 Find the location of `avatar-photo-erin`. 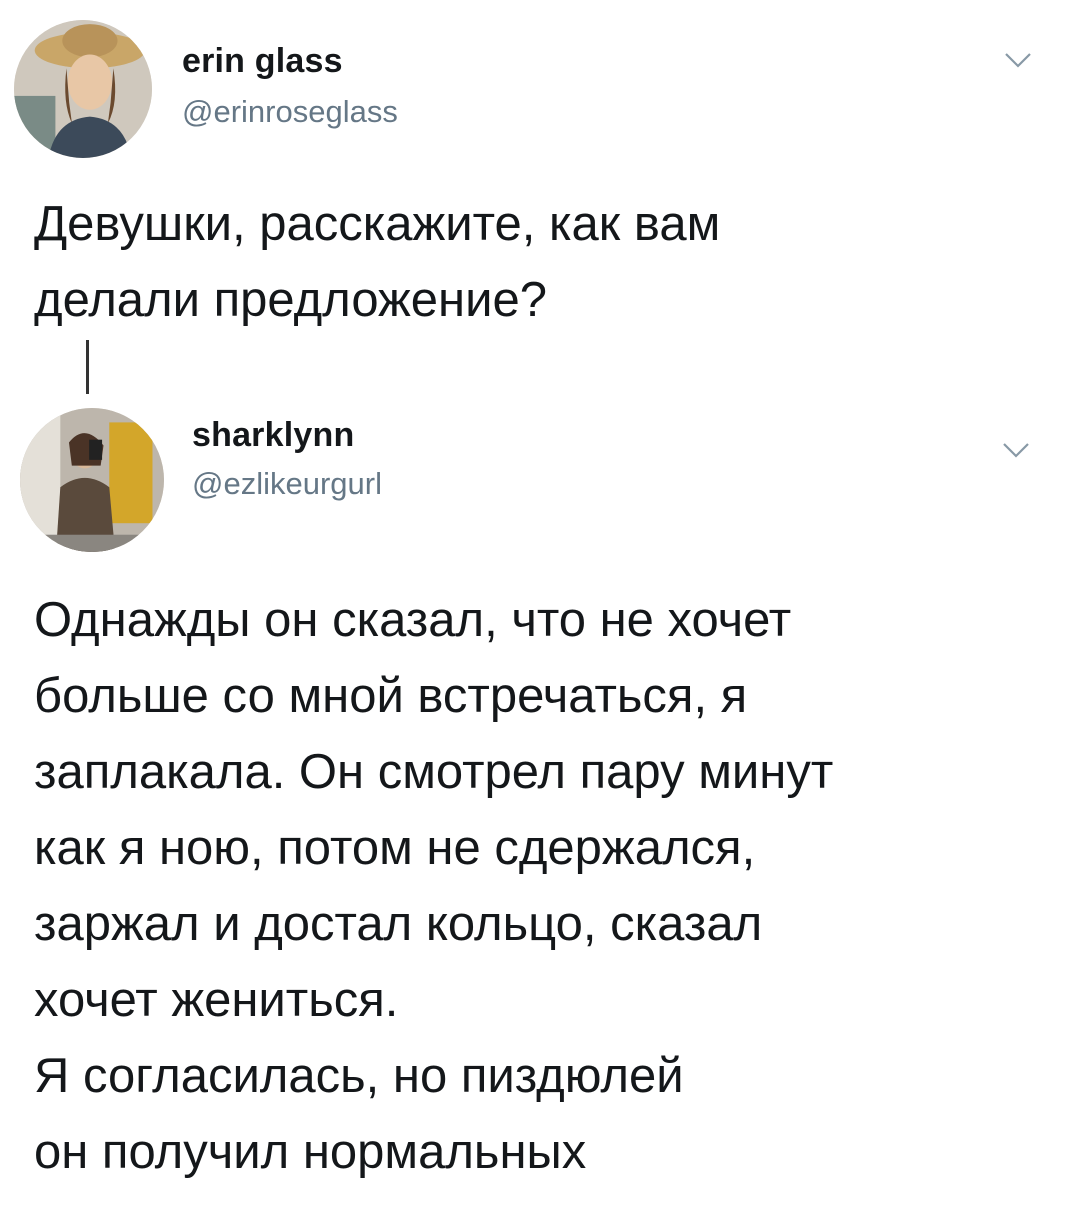

avatar-photo-erin is located at coordinates (83, 89).